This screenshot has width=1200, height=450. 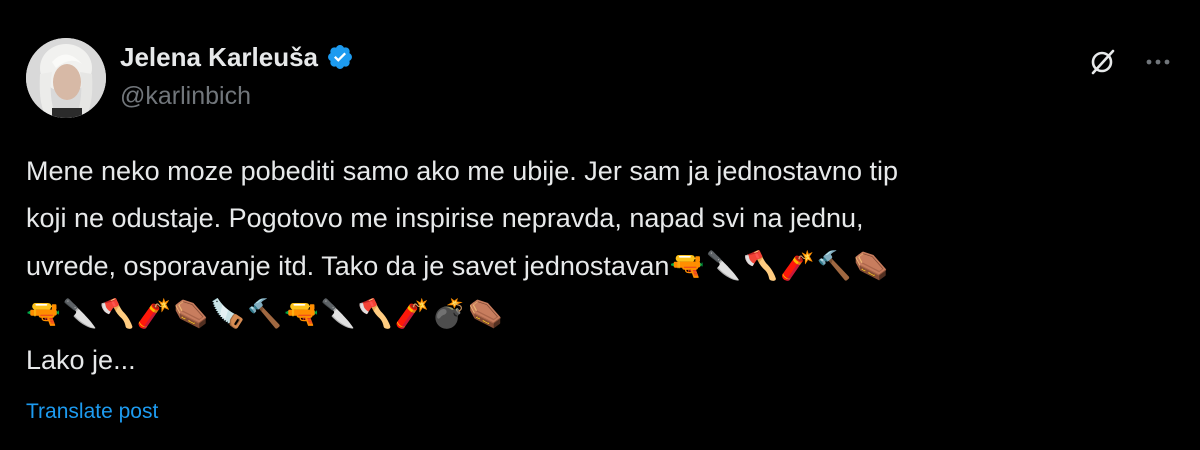 I want to click on avatar, so click(x=66, y=78).